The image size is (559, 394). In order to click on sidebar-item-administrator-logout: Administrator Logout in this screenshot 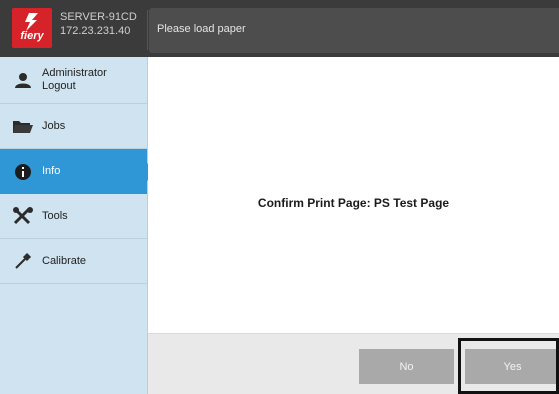, I will do `click(73, 80)`.